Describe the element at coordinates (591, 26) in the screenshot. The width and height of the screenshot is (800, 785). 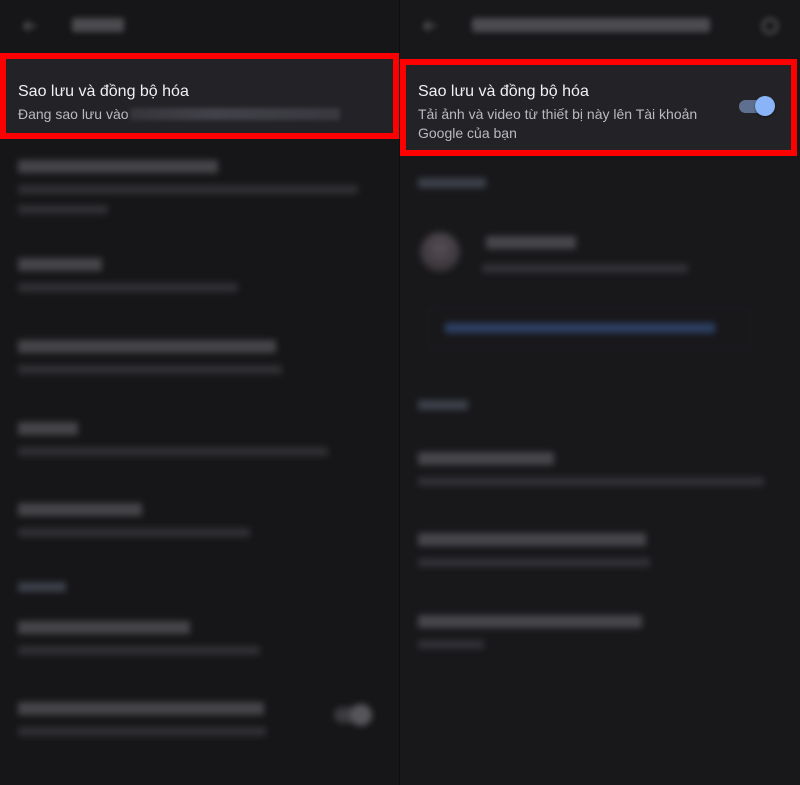
I see `right-app-bar-title` at that location.